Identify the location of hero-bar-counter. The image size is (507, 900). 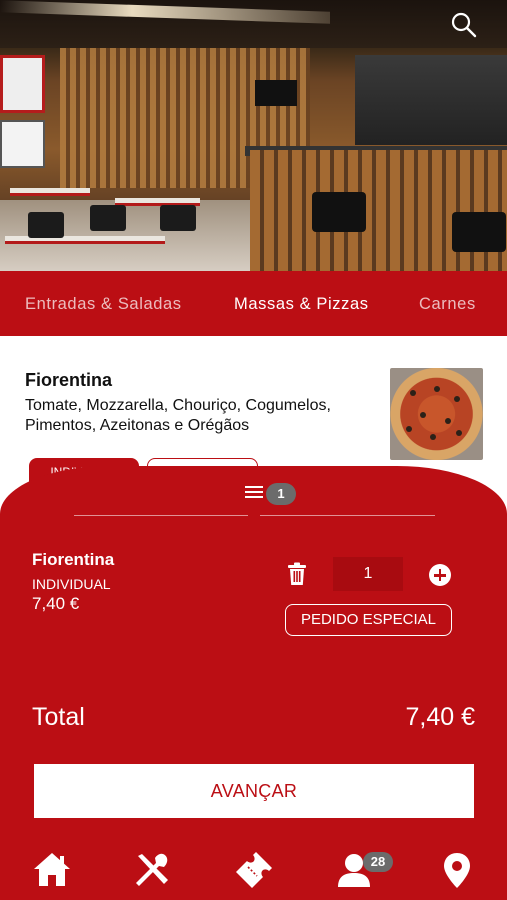
(378, 210).